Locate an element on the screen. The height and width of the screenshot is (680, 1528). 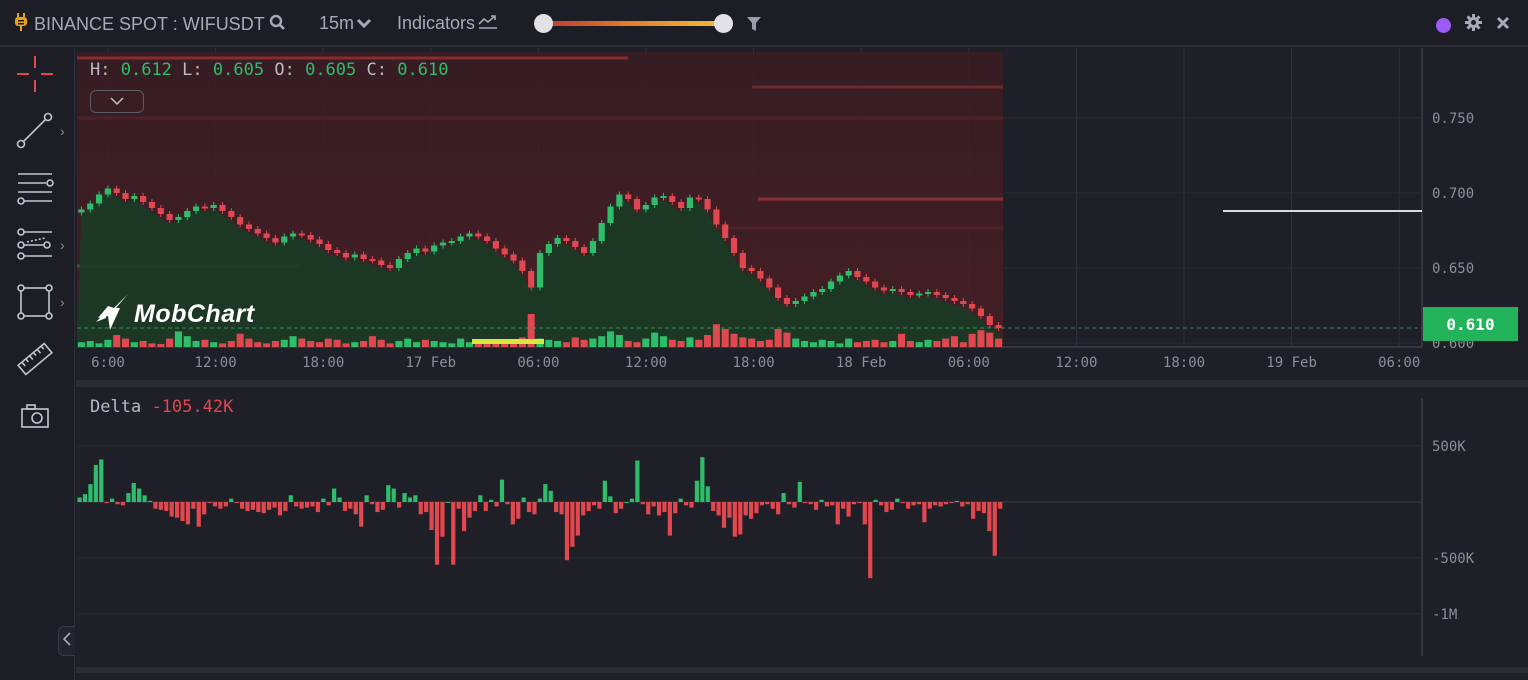
legend-toggle-button is located at coordinates (117, 101).